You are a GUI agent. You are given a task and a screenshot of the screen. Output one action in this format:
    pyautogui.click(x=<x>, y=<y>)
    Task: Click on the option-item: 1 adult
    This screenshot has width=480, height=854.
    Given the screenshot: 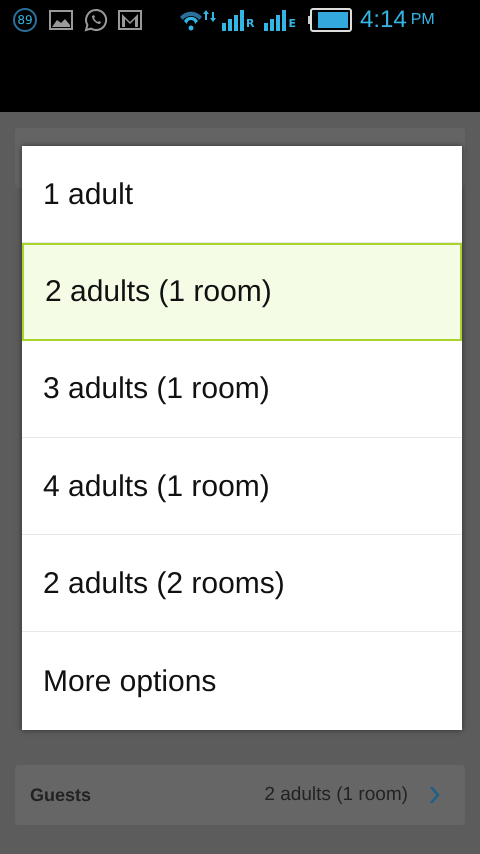 What is the action you would take?
    pyautogui.click(x=242, y=195)
    